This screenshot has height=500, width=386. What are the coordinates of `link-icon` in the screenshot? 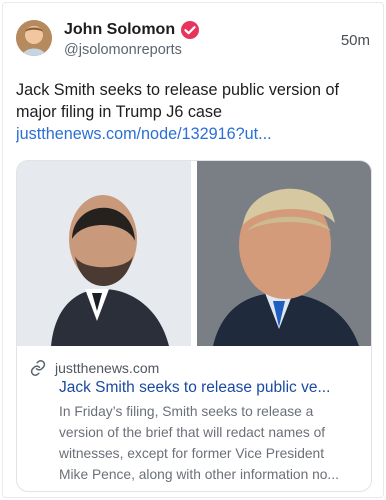 It's located at (38, 368).